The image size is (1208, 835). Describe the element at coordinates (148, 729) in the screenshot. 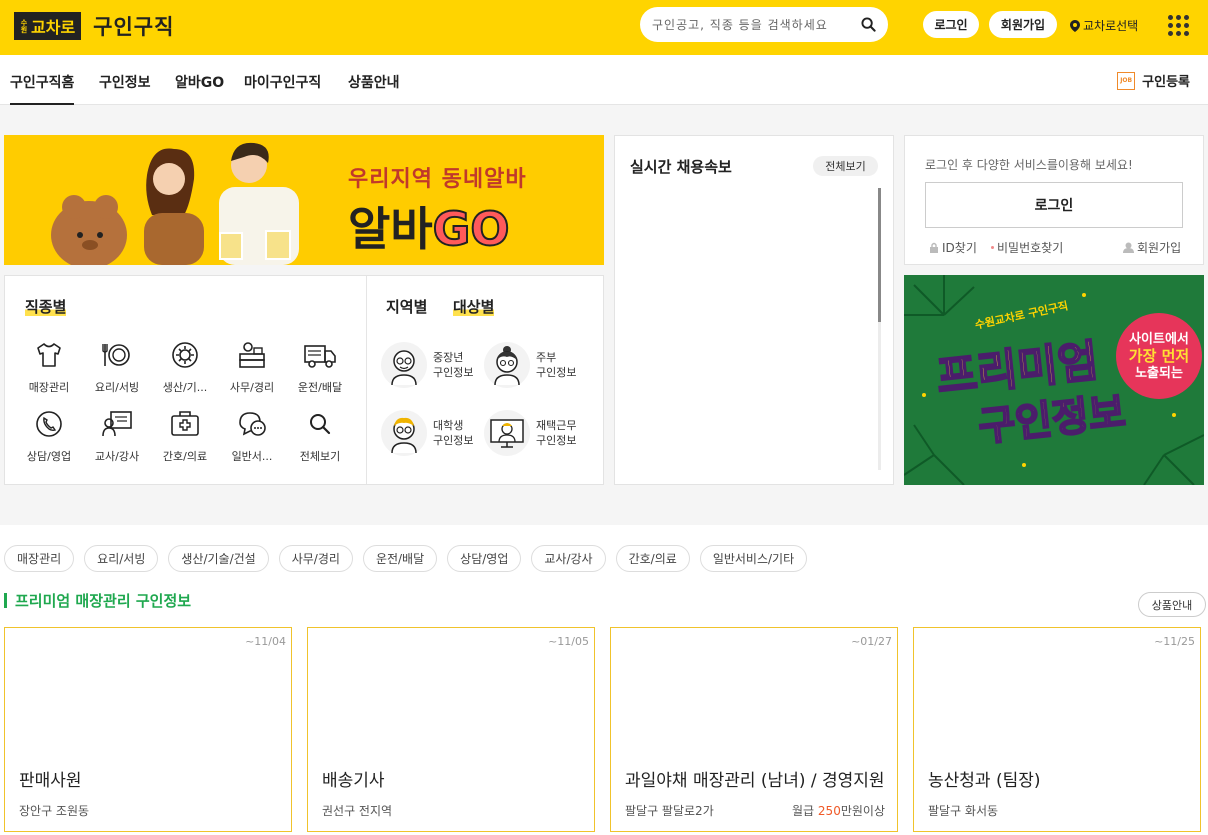

I see `job-card: ~11/04 판매사원 장안구 조원동` at that location.